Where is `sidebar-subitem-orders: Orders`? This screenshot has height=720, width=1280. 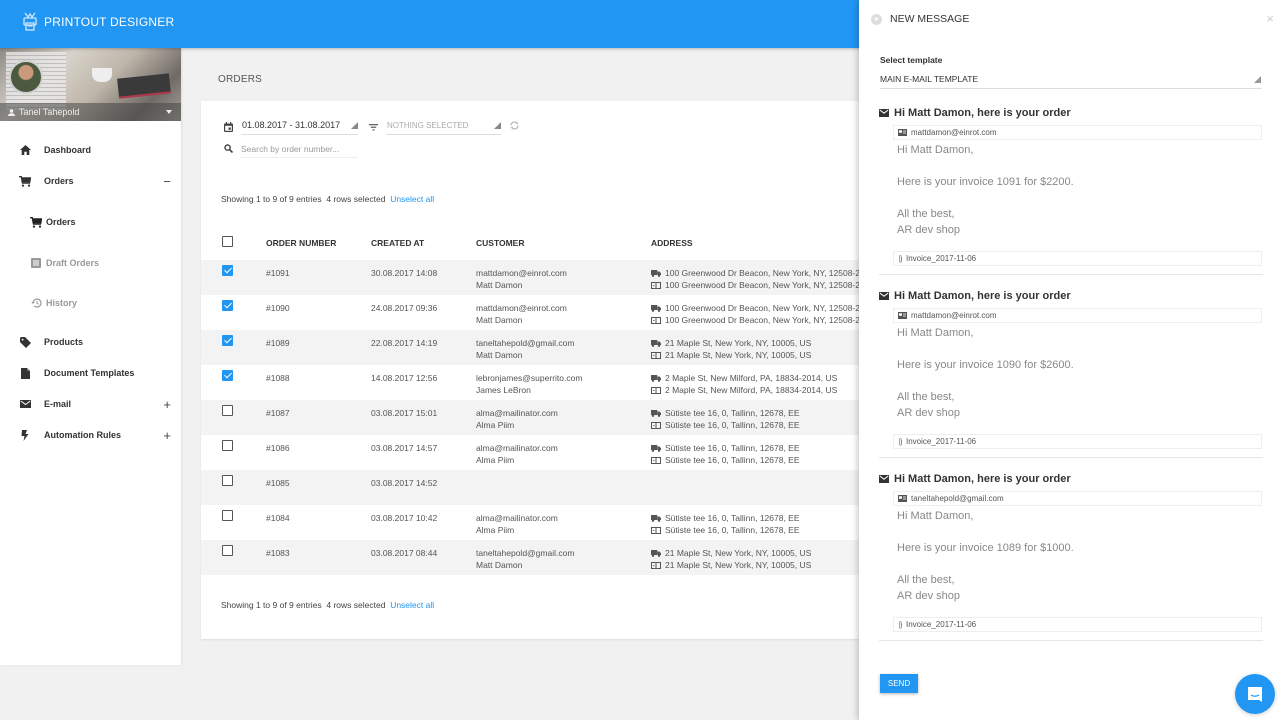 sidebar-subitem-orders: Orders is located at coordinates (90, 222).